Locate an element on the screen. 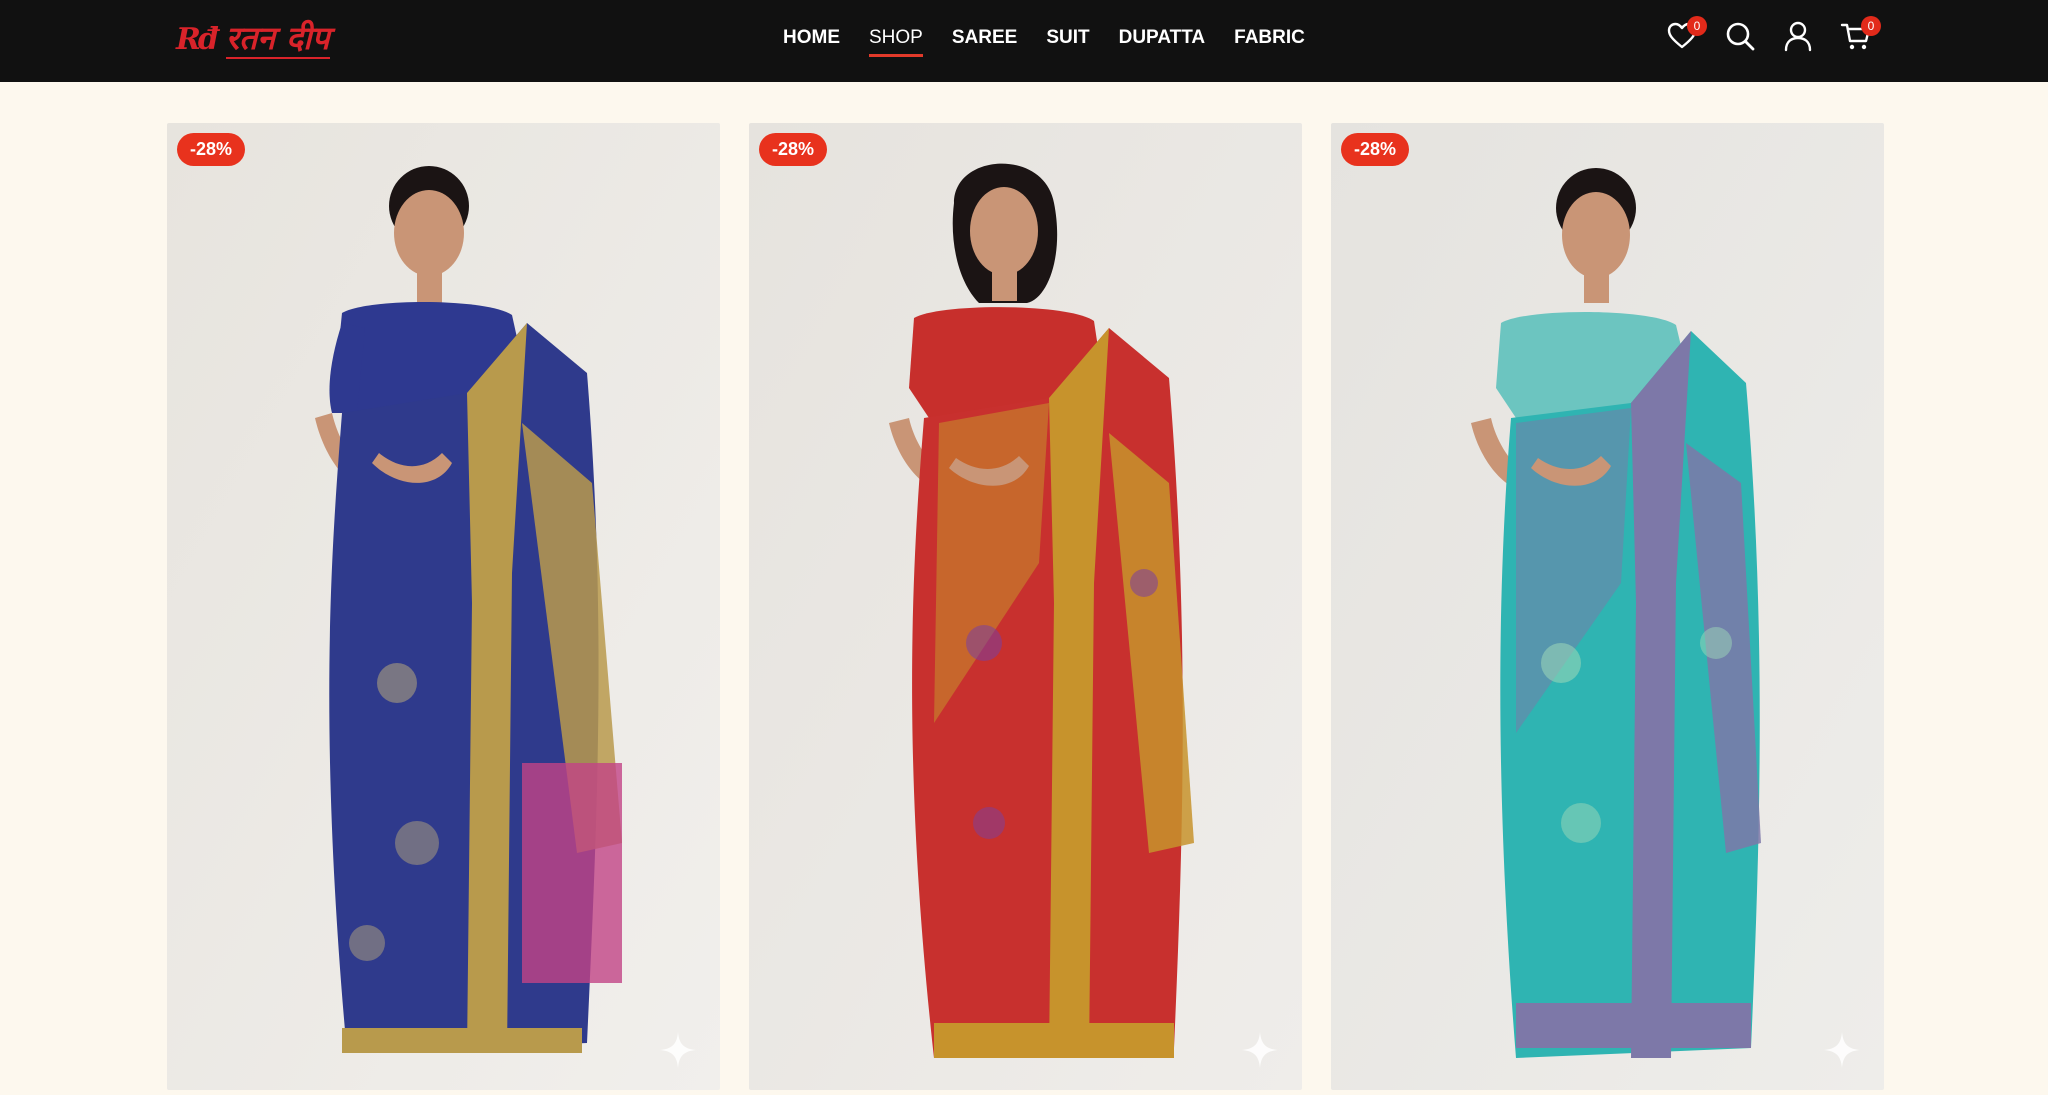  account-button is located at coordinates (1799, 37).